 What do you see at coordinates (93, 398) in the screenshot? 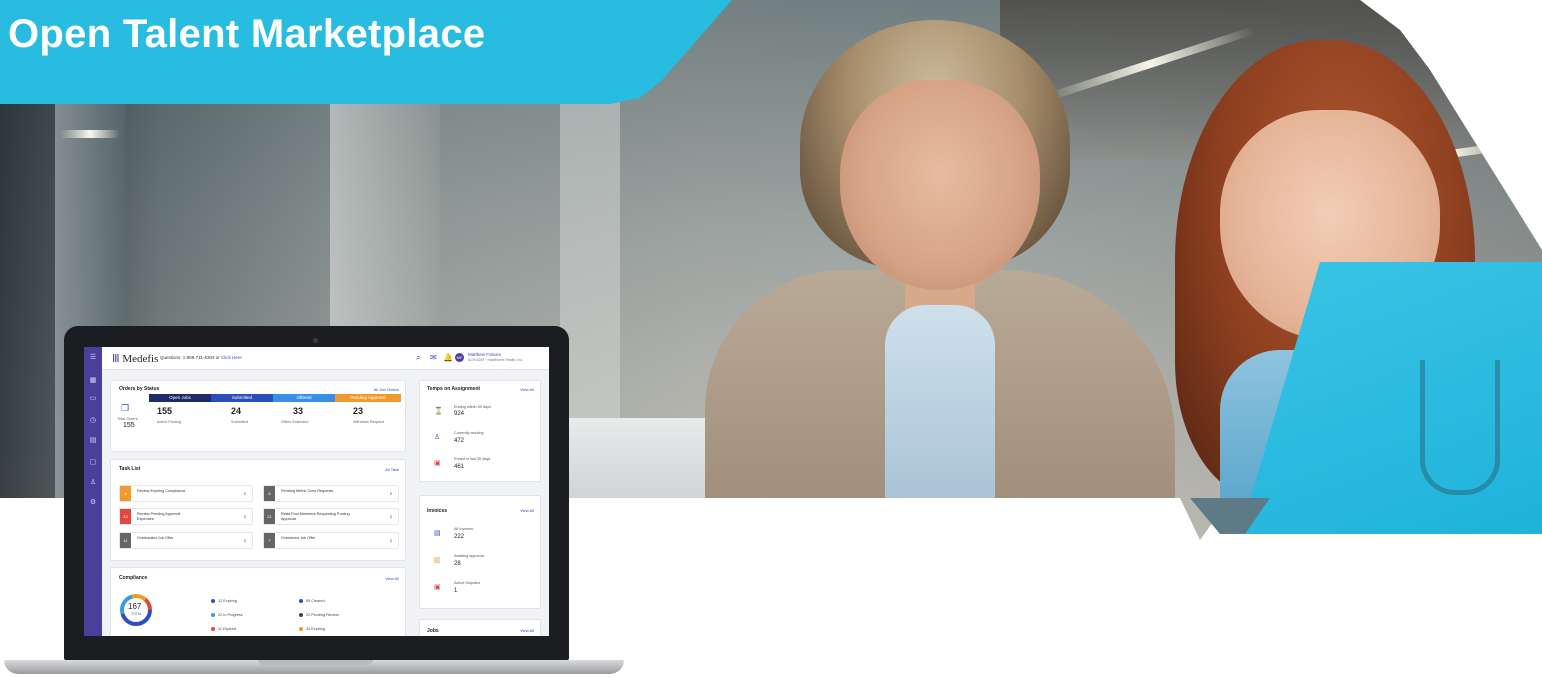
I see `briefcase-icon: ▭` at bounding box center [93, 398].